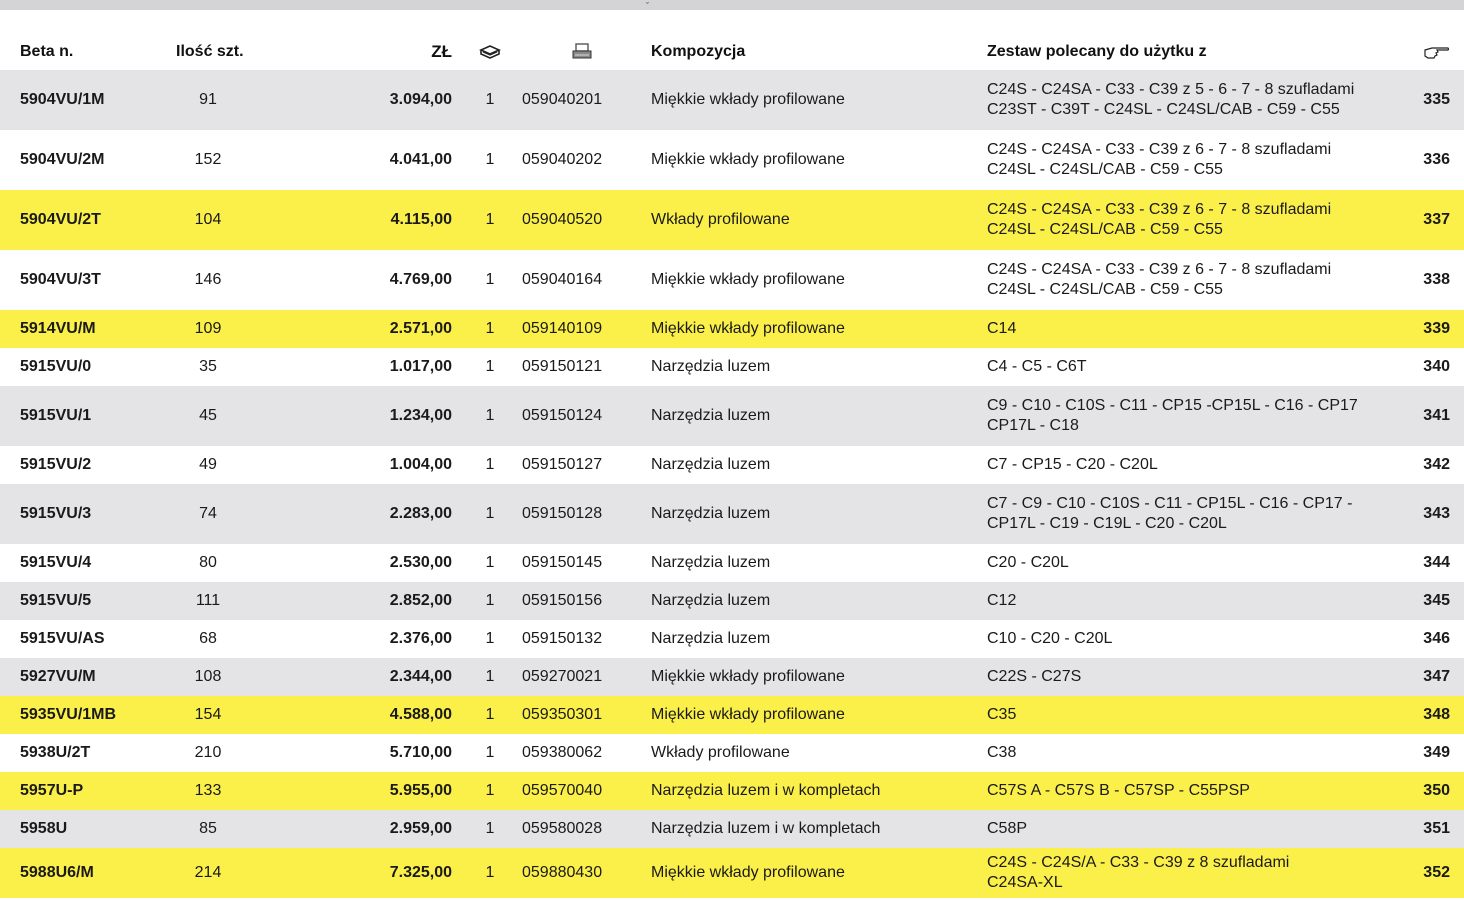  Describe the element at coordinates (1187, 829) in the screenshot. I see `recommended-sets: C58P` at that location.